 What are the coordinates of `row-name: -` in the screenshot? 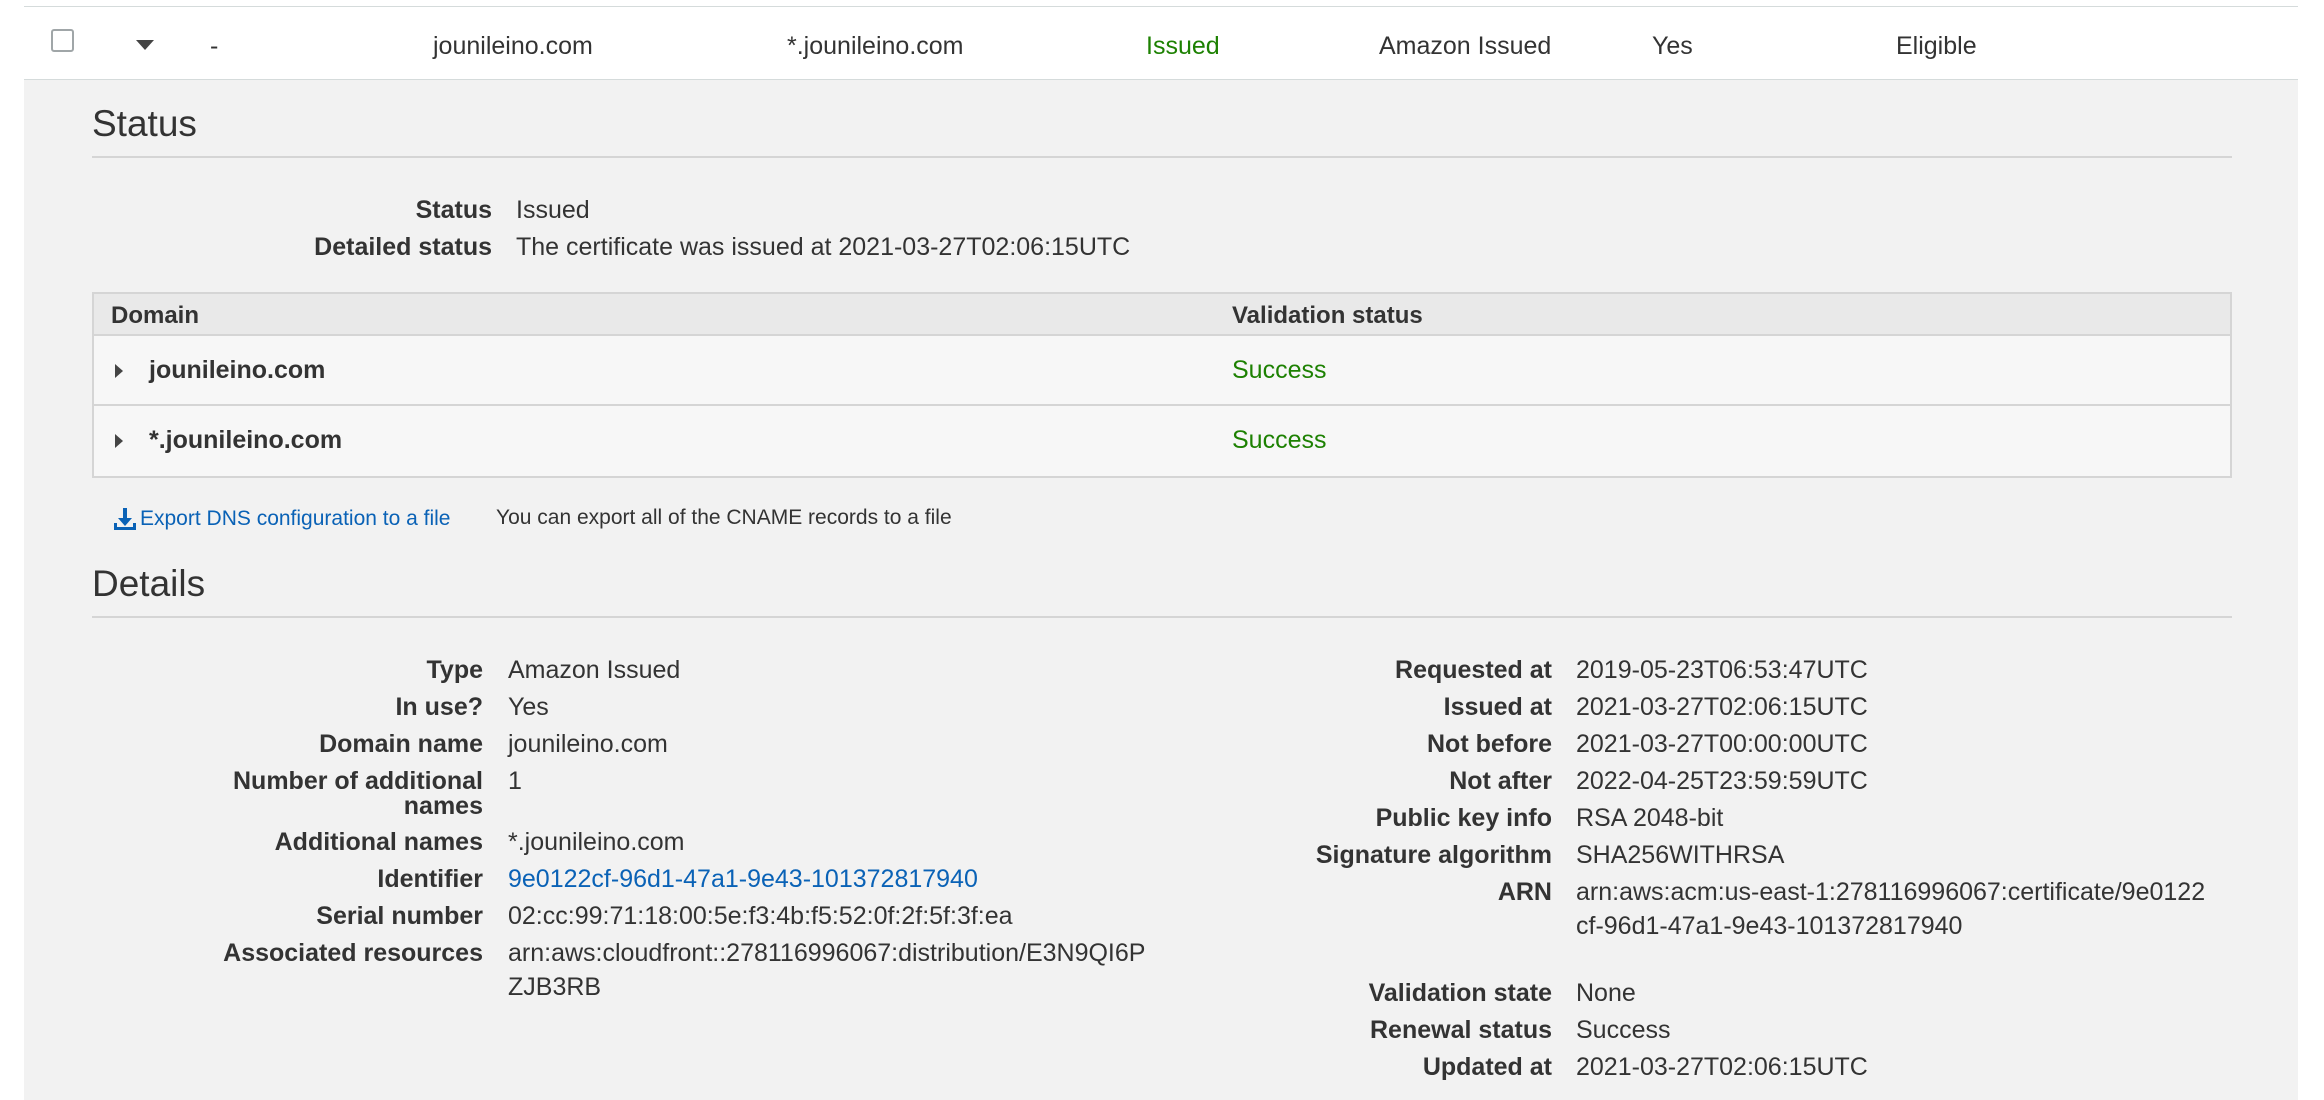 It's located at (214, 46).